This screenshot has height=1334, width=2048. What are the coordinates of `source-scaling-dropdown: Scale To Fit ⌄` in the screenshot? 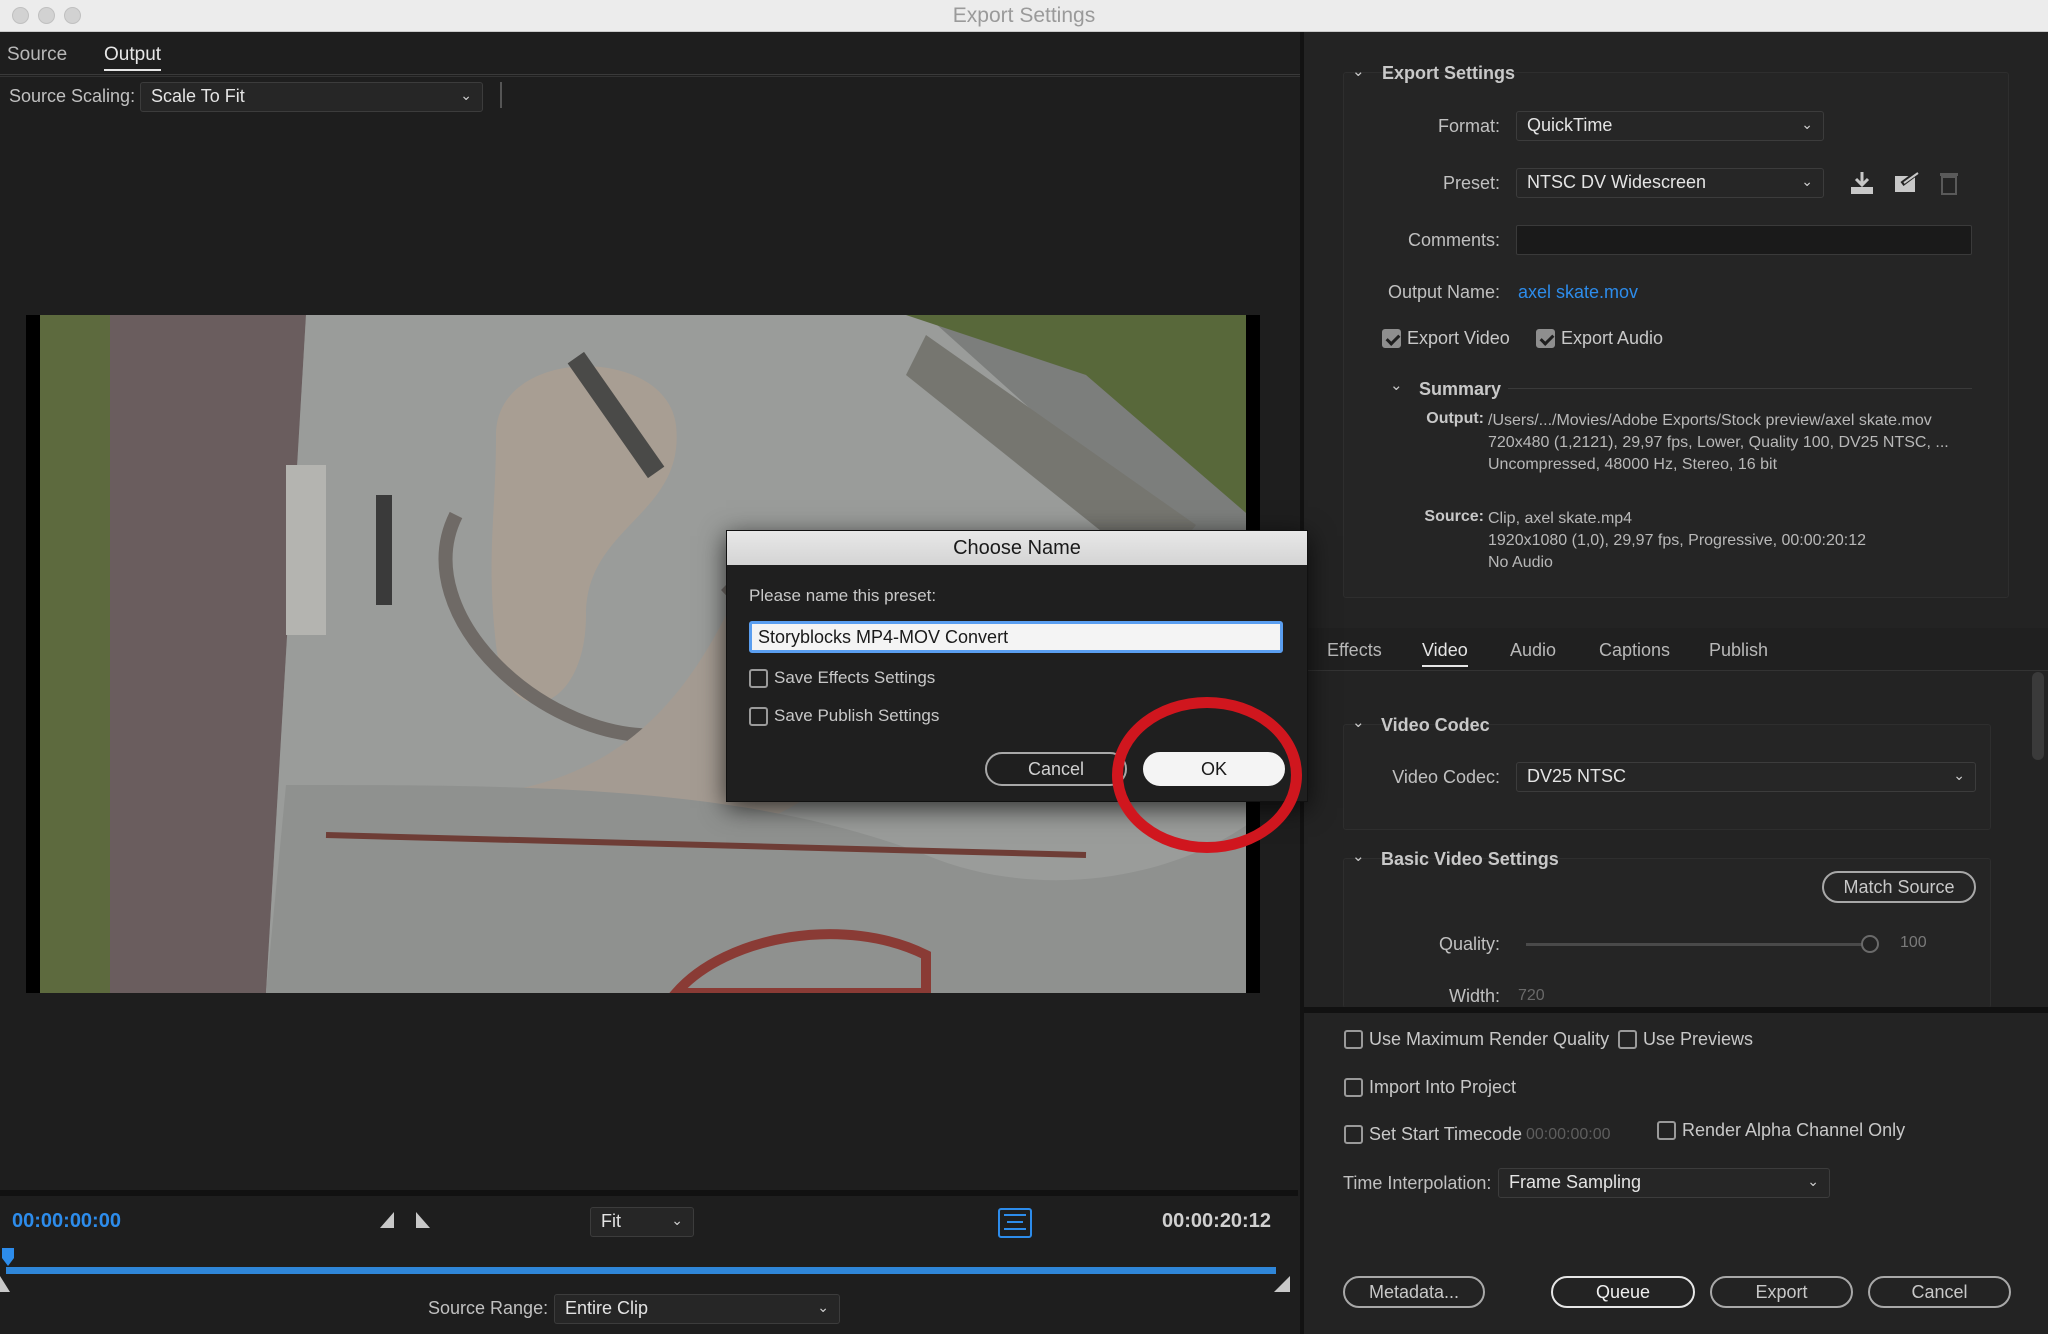 It's located at (311, 97).